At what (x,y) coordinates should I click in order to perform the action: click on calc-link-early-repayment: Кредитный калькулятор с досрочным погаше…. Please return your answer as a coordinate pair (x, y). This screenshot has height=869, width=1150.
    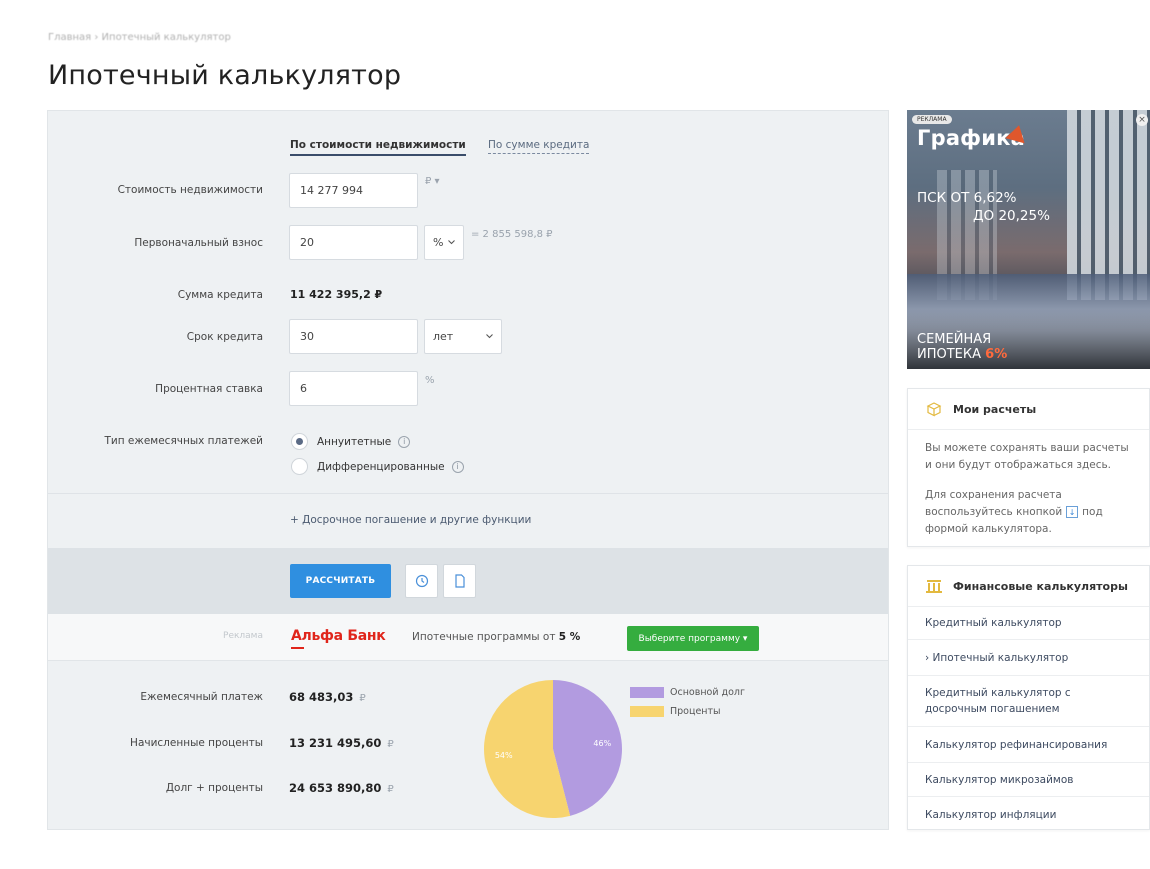
    Looking at the image, I should click on (1028, 701).